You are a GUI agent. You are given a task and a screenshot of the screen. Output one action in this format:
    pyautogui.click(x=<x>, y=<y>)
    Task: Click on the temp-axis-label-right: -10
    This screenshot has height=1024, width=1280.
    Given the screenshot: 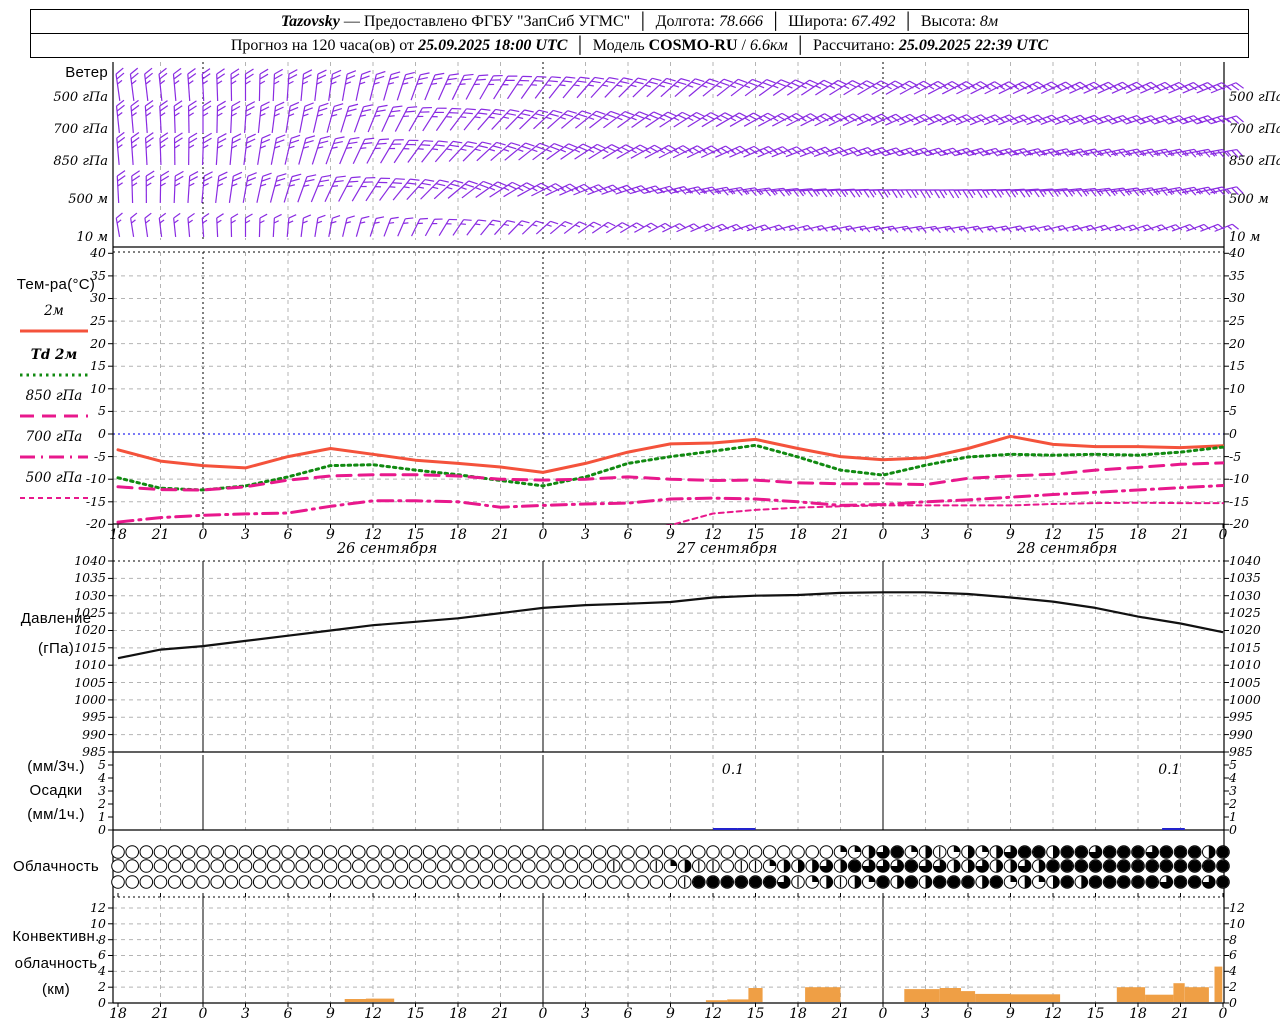 What is the action you would take?
    pyautogui.click(x=1239, y=479)
    